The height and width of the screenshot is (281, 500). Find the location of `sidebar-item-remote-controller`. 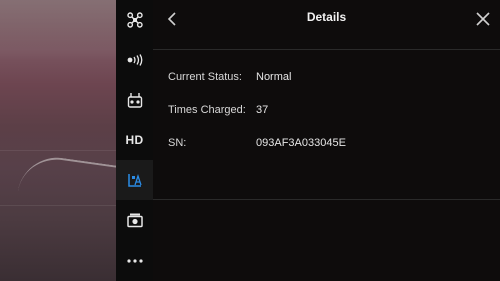

sidebar-item-remote-controller is located at coordinates (134, 100).